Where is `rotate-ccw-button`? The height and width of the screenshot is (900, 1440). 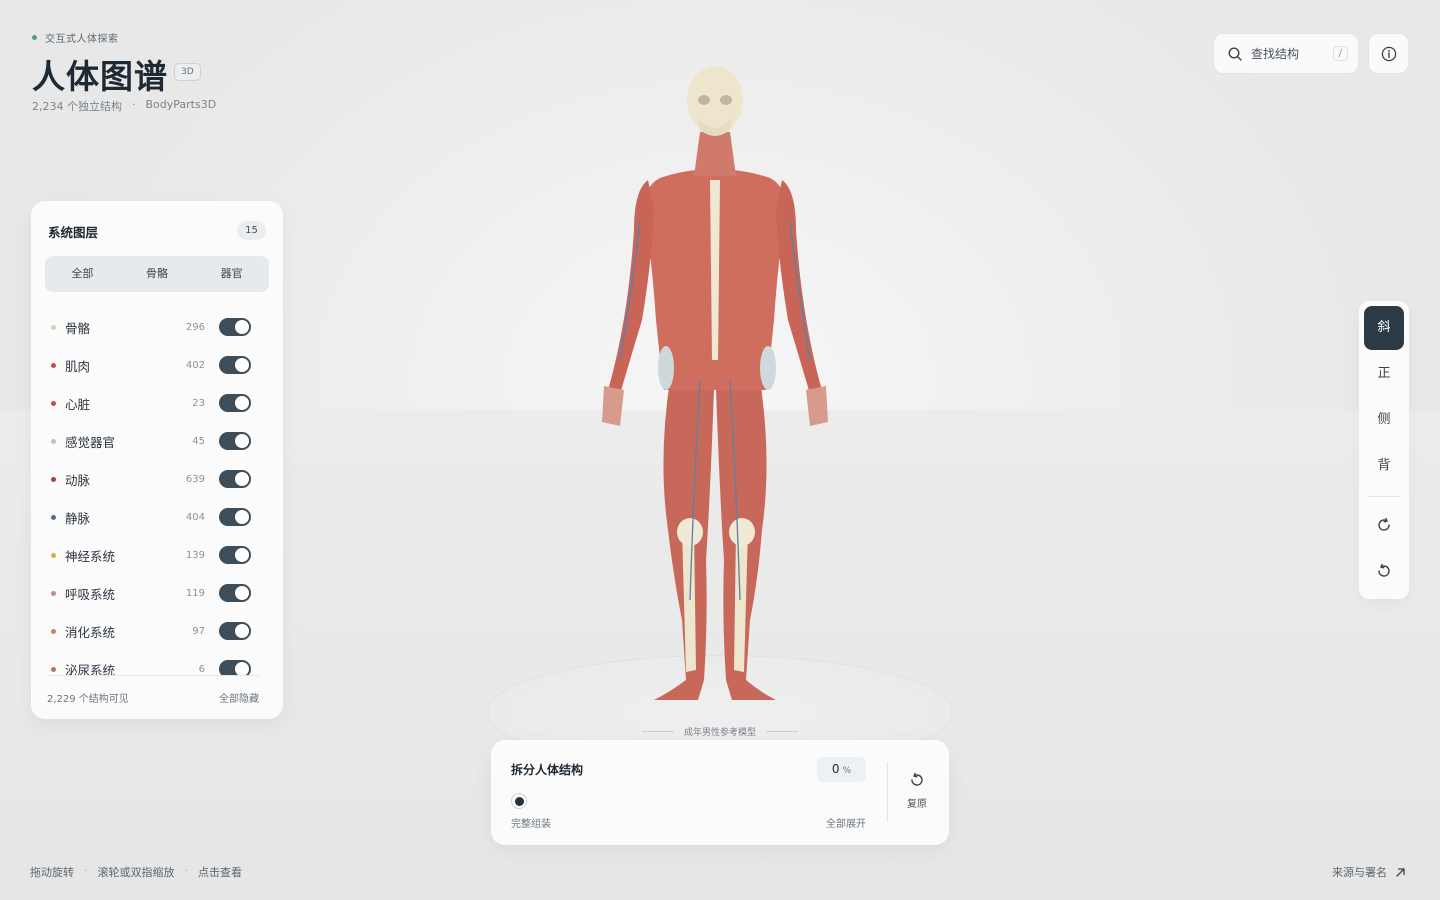
rotate-ccw-button is located at coordinates (1384, 571).